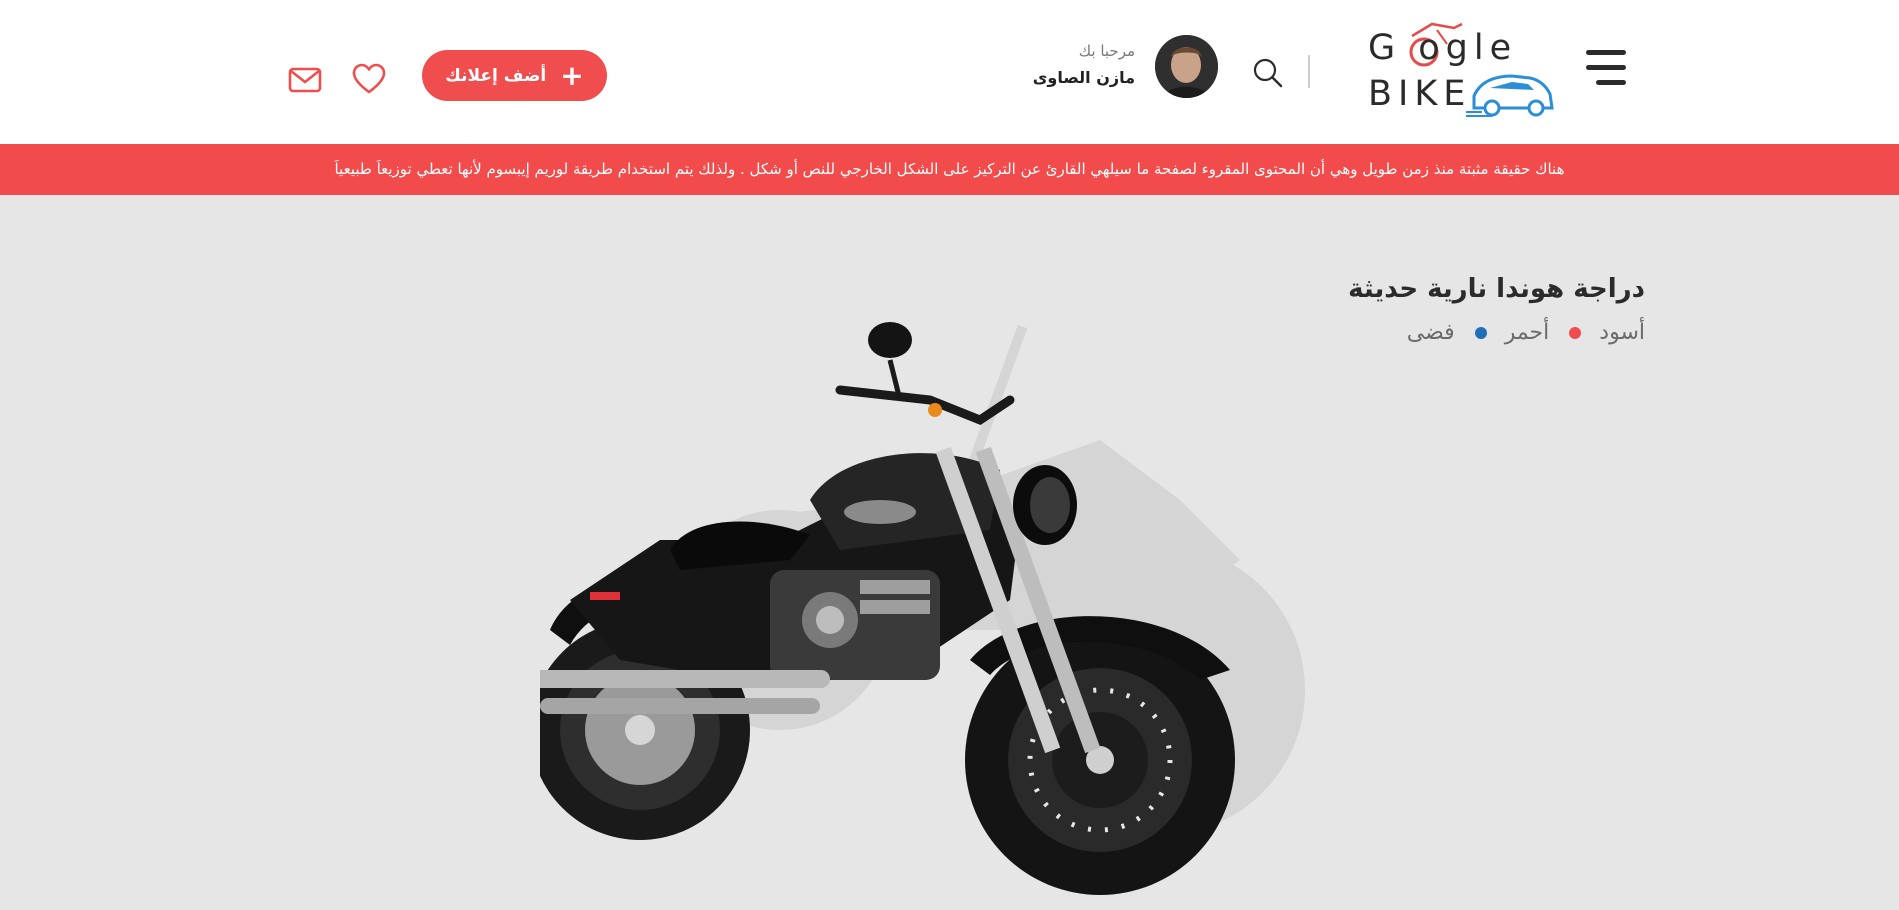 Image resolution: width=1899 pixels, height=910 pixels. Describe the element at coordinates (1606, 69) in the screenshot. I see `menu-icon` at that location.